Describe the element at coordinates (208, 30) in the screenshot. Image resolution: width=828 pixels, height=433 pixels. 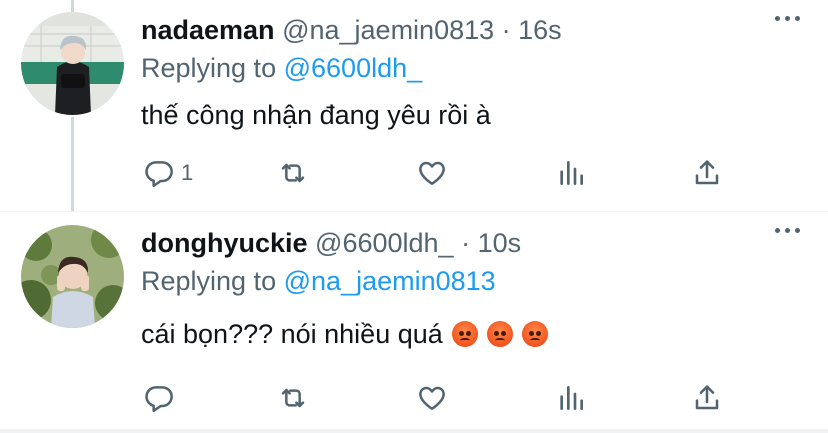
I see `display-name: nadaeman` at that location.